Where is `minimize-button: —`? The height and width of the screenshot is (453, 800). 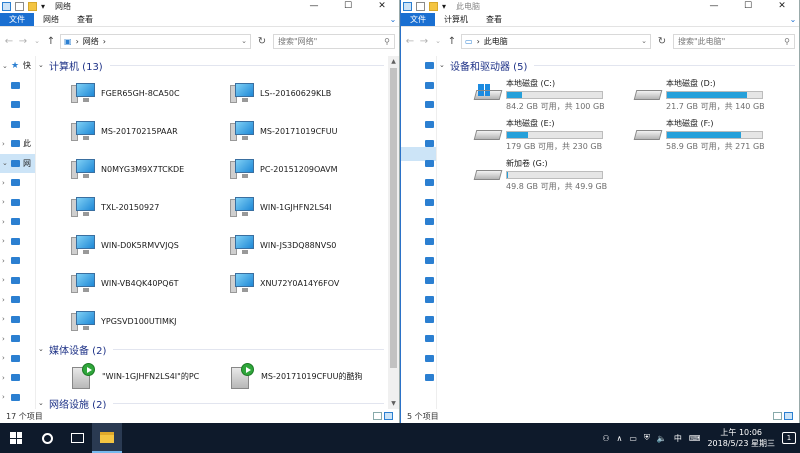
minimize-button: — is located at coordinates (714, 6).